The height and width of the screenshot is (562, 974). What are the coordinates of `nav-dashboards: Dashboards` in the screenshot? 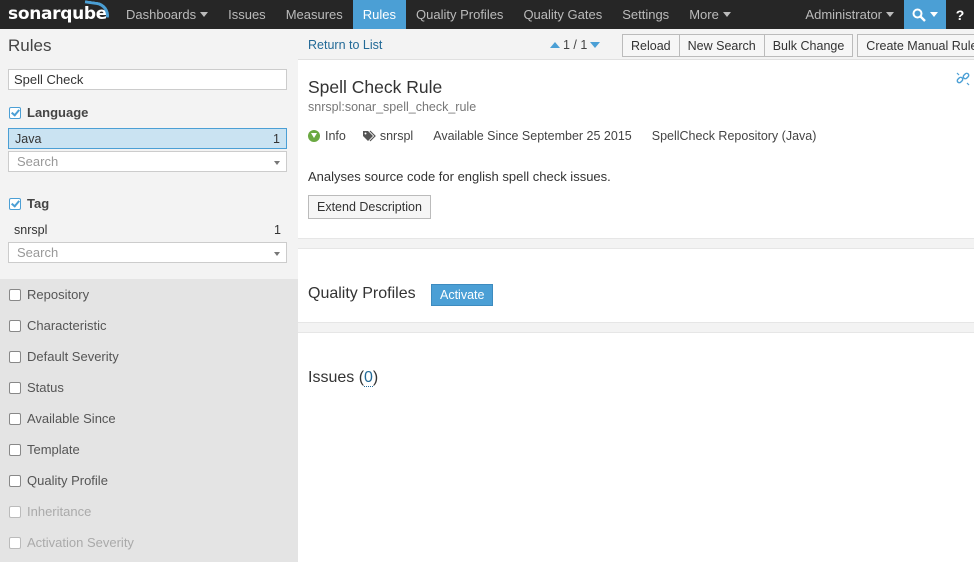 It's located at (167, 14).